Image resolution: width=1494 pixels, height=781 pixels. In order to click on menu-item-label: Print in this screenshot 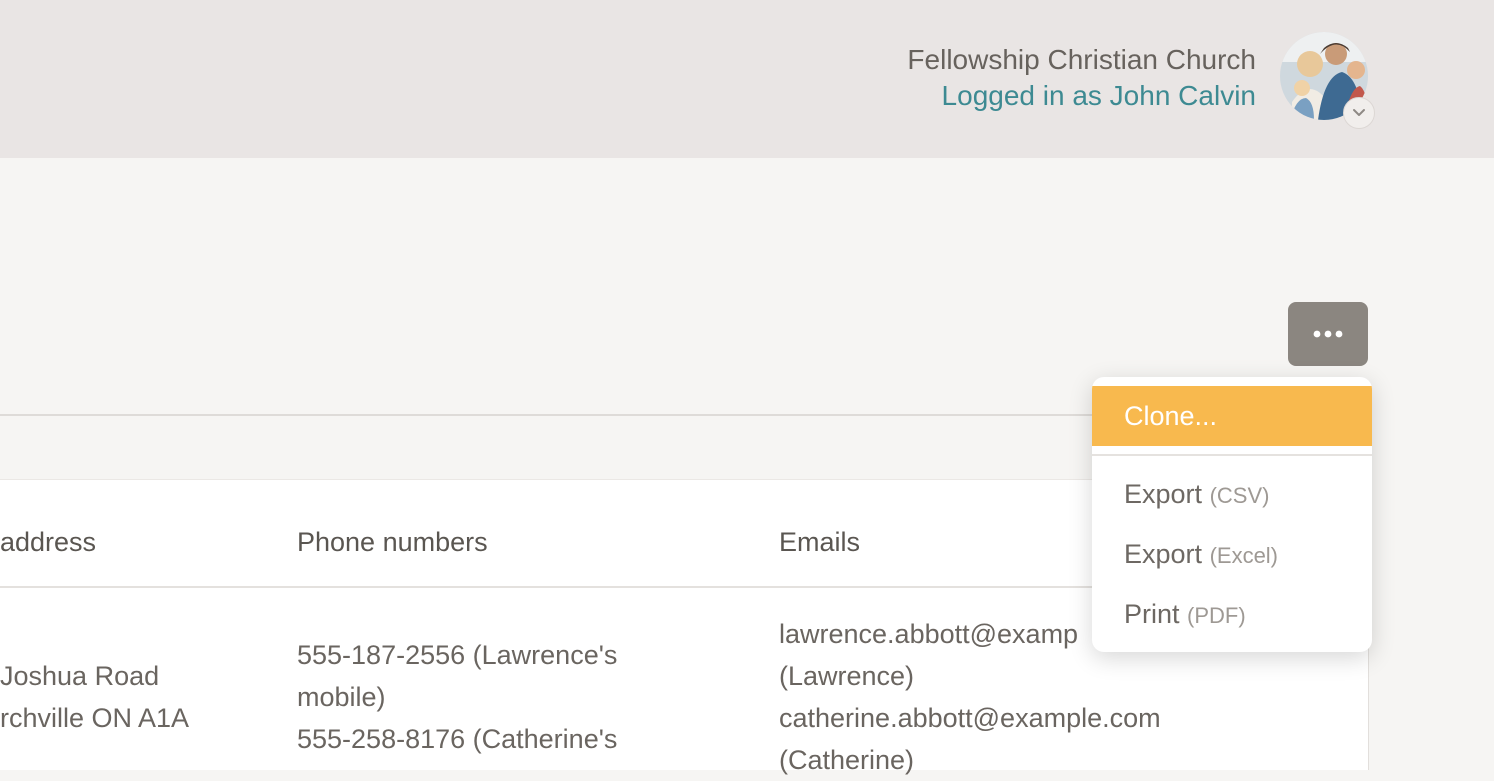, I will do `click(1152, 614)`.